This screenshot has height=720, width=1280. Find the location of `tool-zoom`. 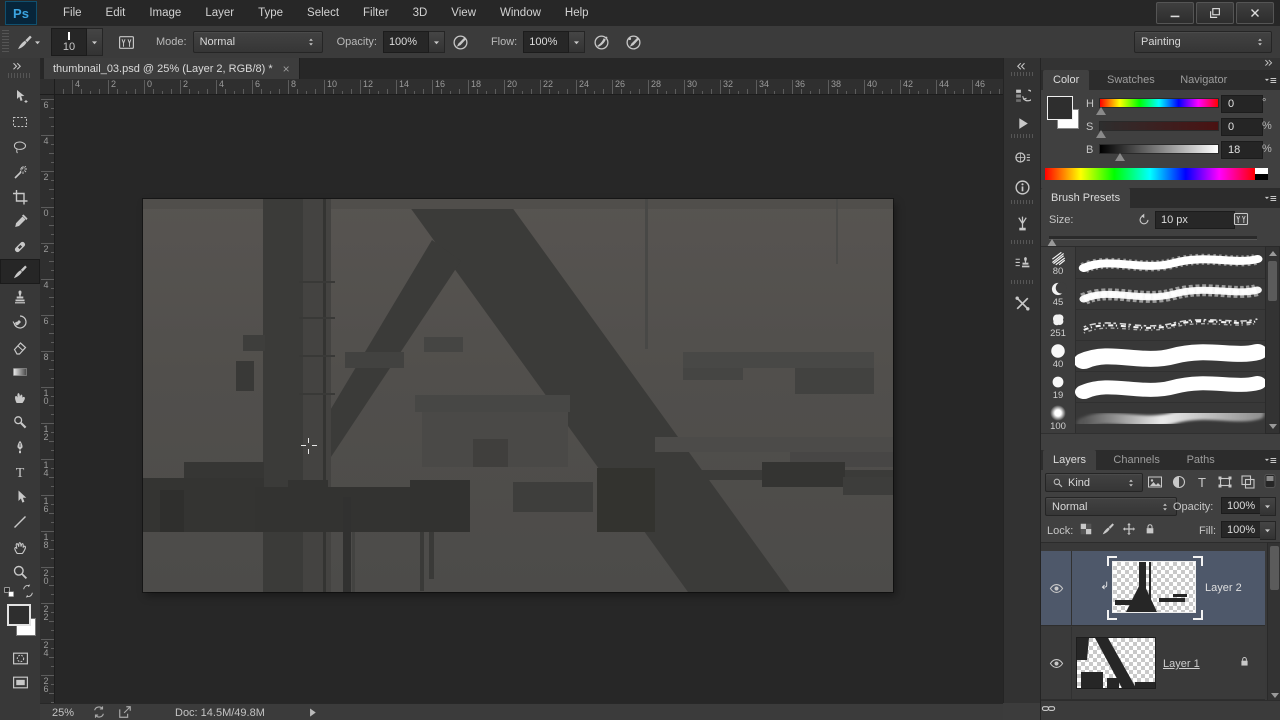

tool-zoom is located at coordinates (20, 571).